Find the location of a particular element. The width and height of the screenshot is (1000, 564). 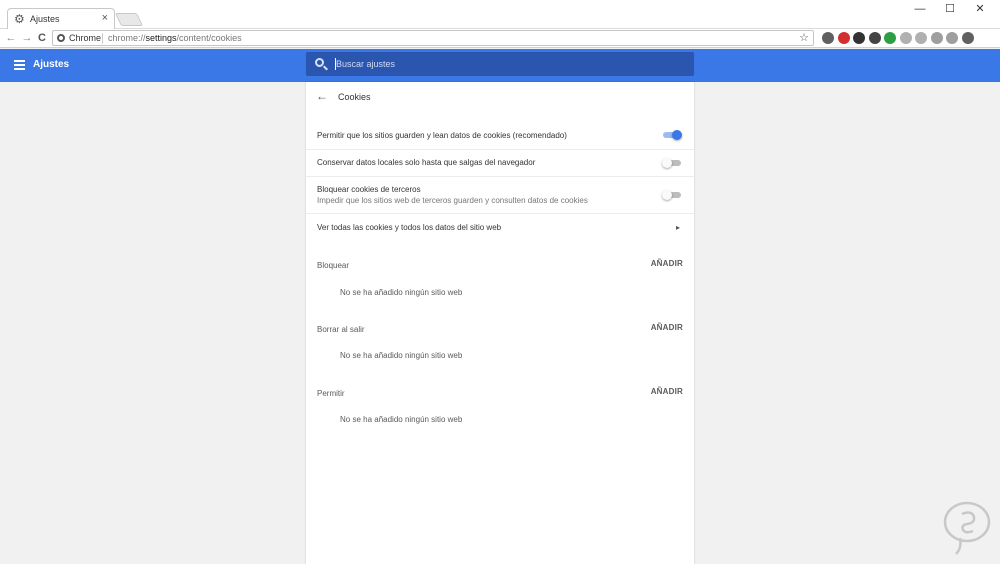

block-third-party-toggle is located at coordinates (672, 195).